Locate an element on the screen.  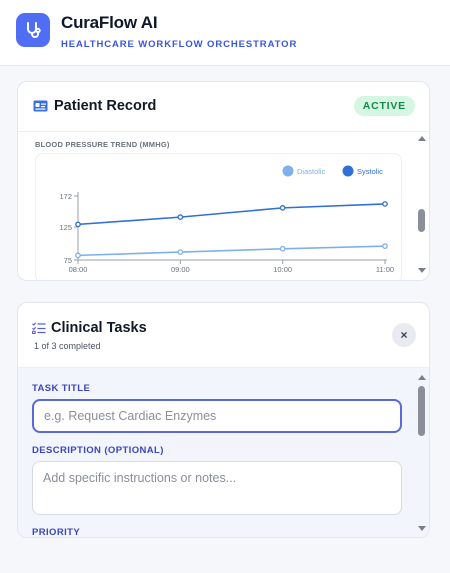
clinical-tasks-title: Clinical Tasks is located at coordinates (99, 328).